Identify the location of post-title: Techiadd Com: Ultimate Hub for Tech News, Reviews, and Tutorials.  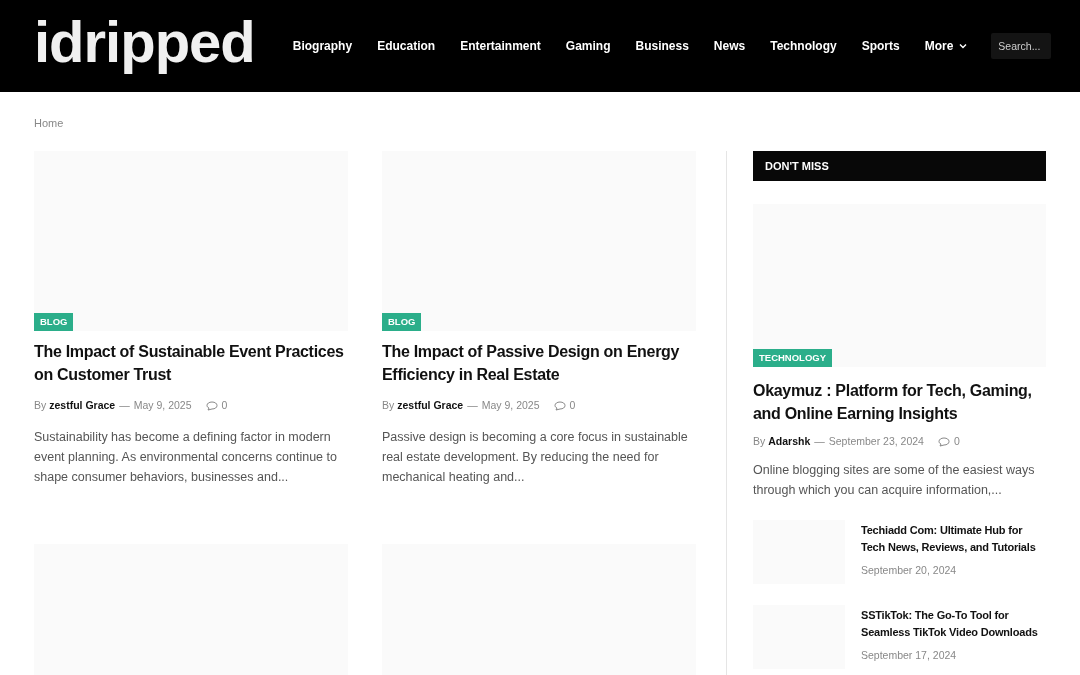
(953, 538).